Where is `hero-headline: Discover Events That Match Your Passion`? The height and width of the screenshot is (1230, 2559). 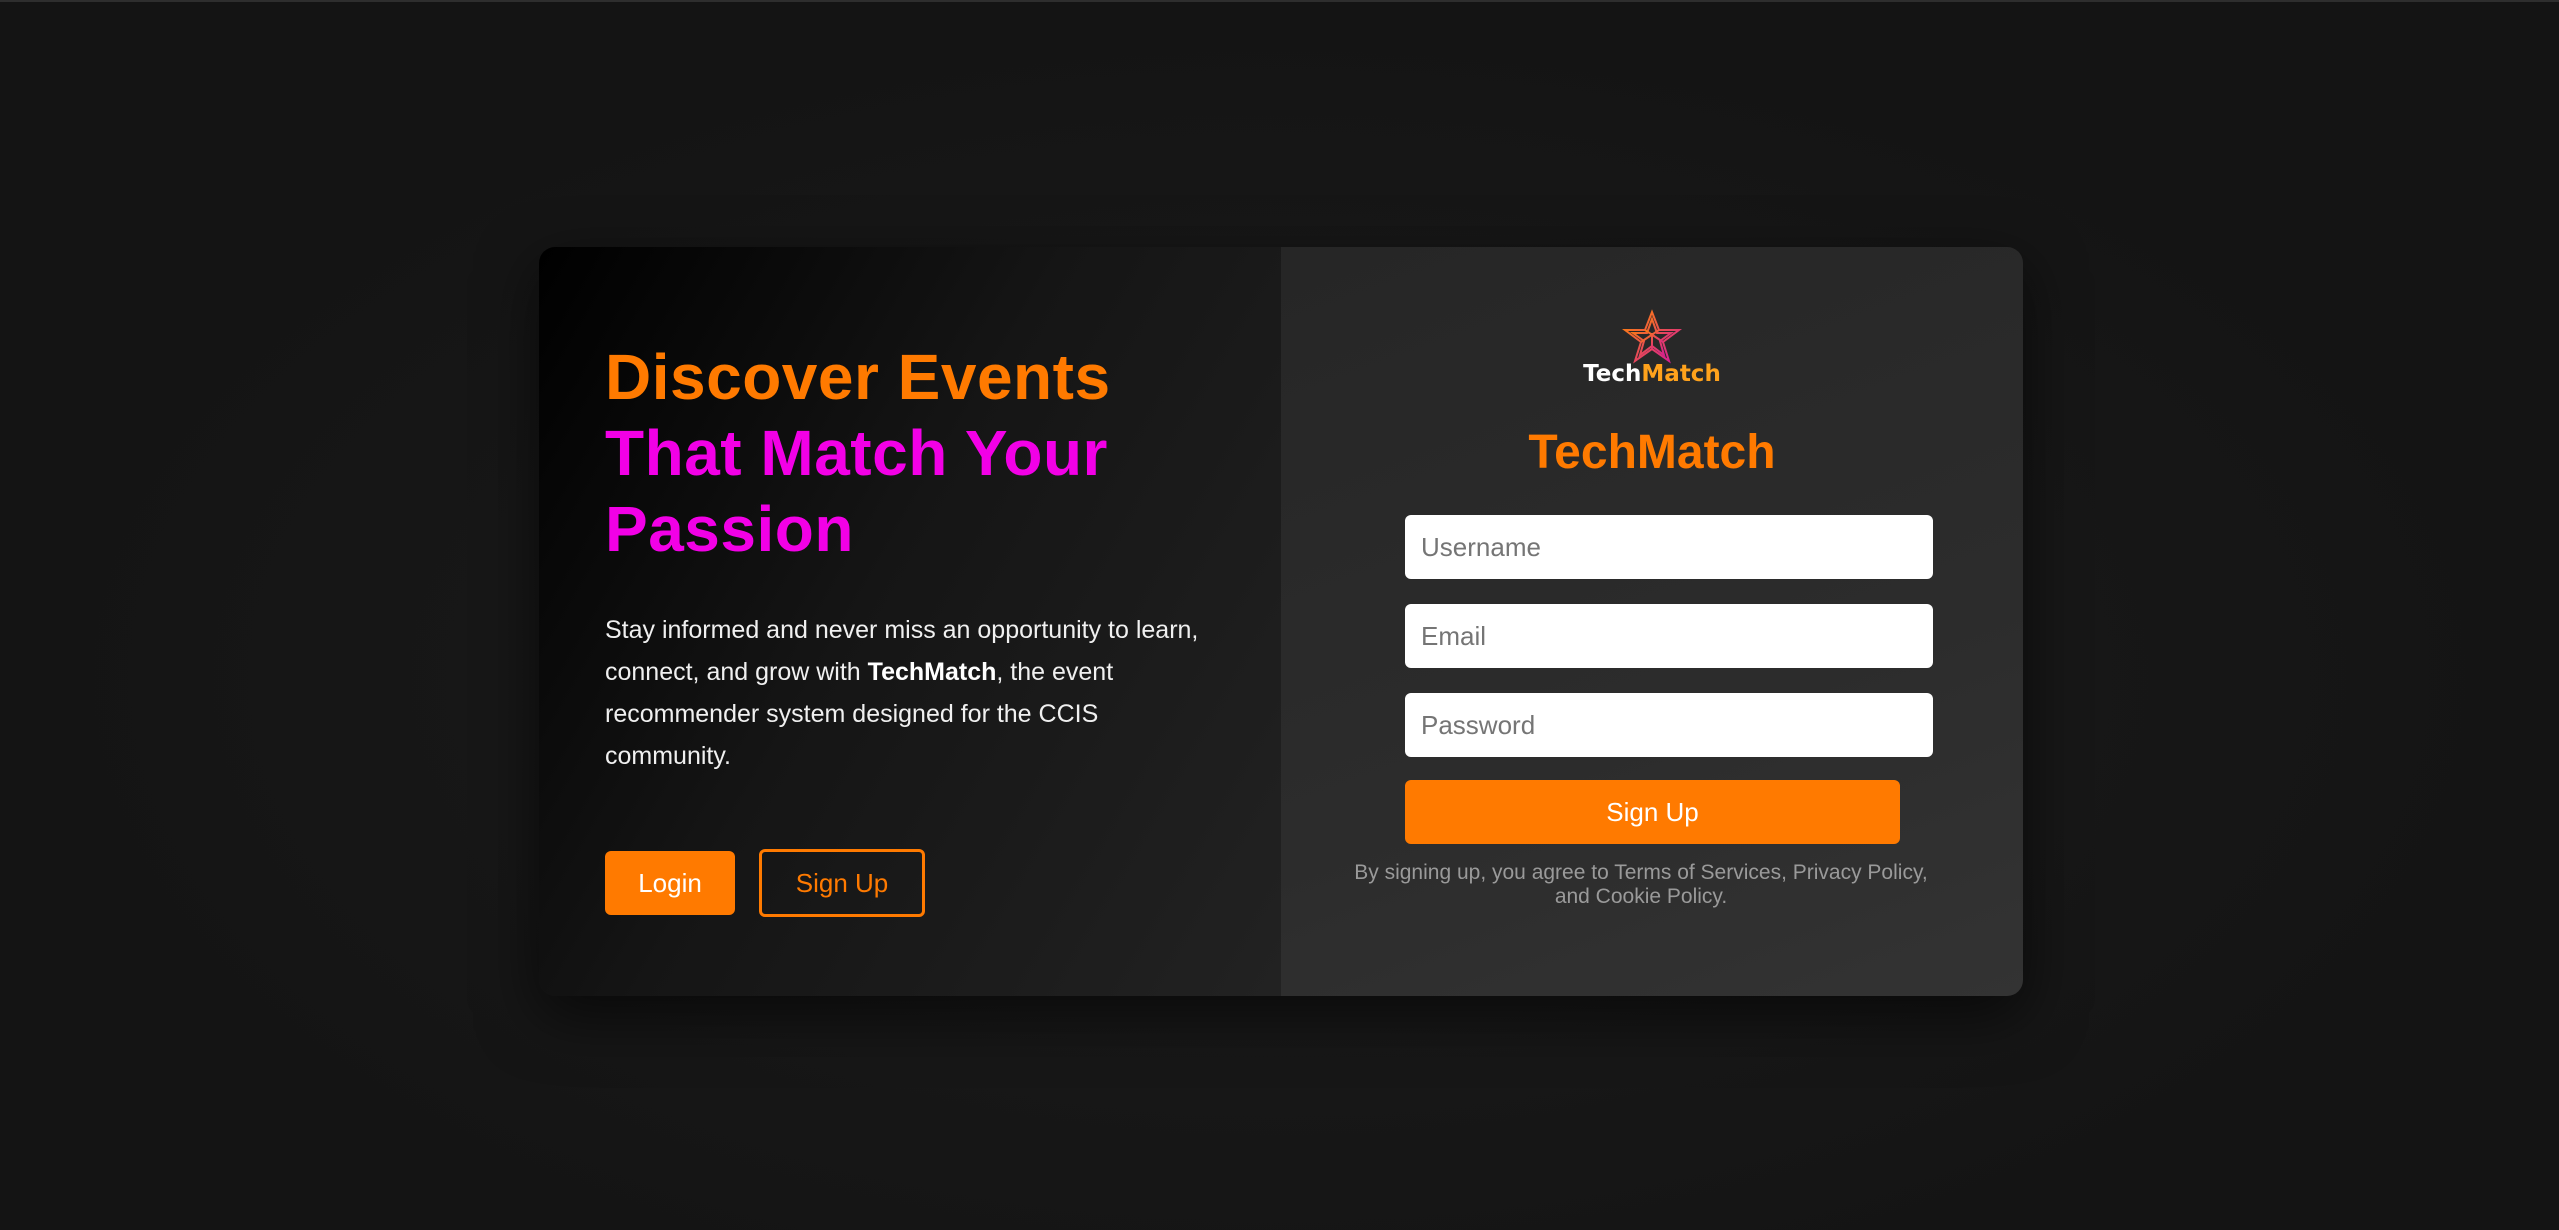 hero-headline: Discover Events That Match Your Passion is located at coordinates (910, 453).